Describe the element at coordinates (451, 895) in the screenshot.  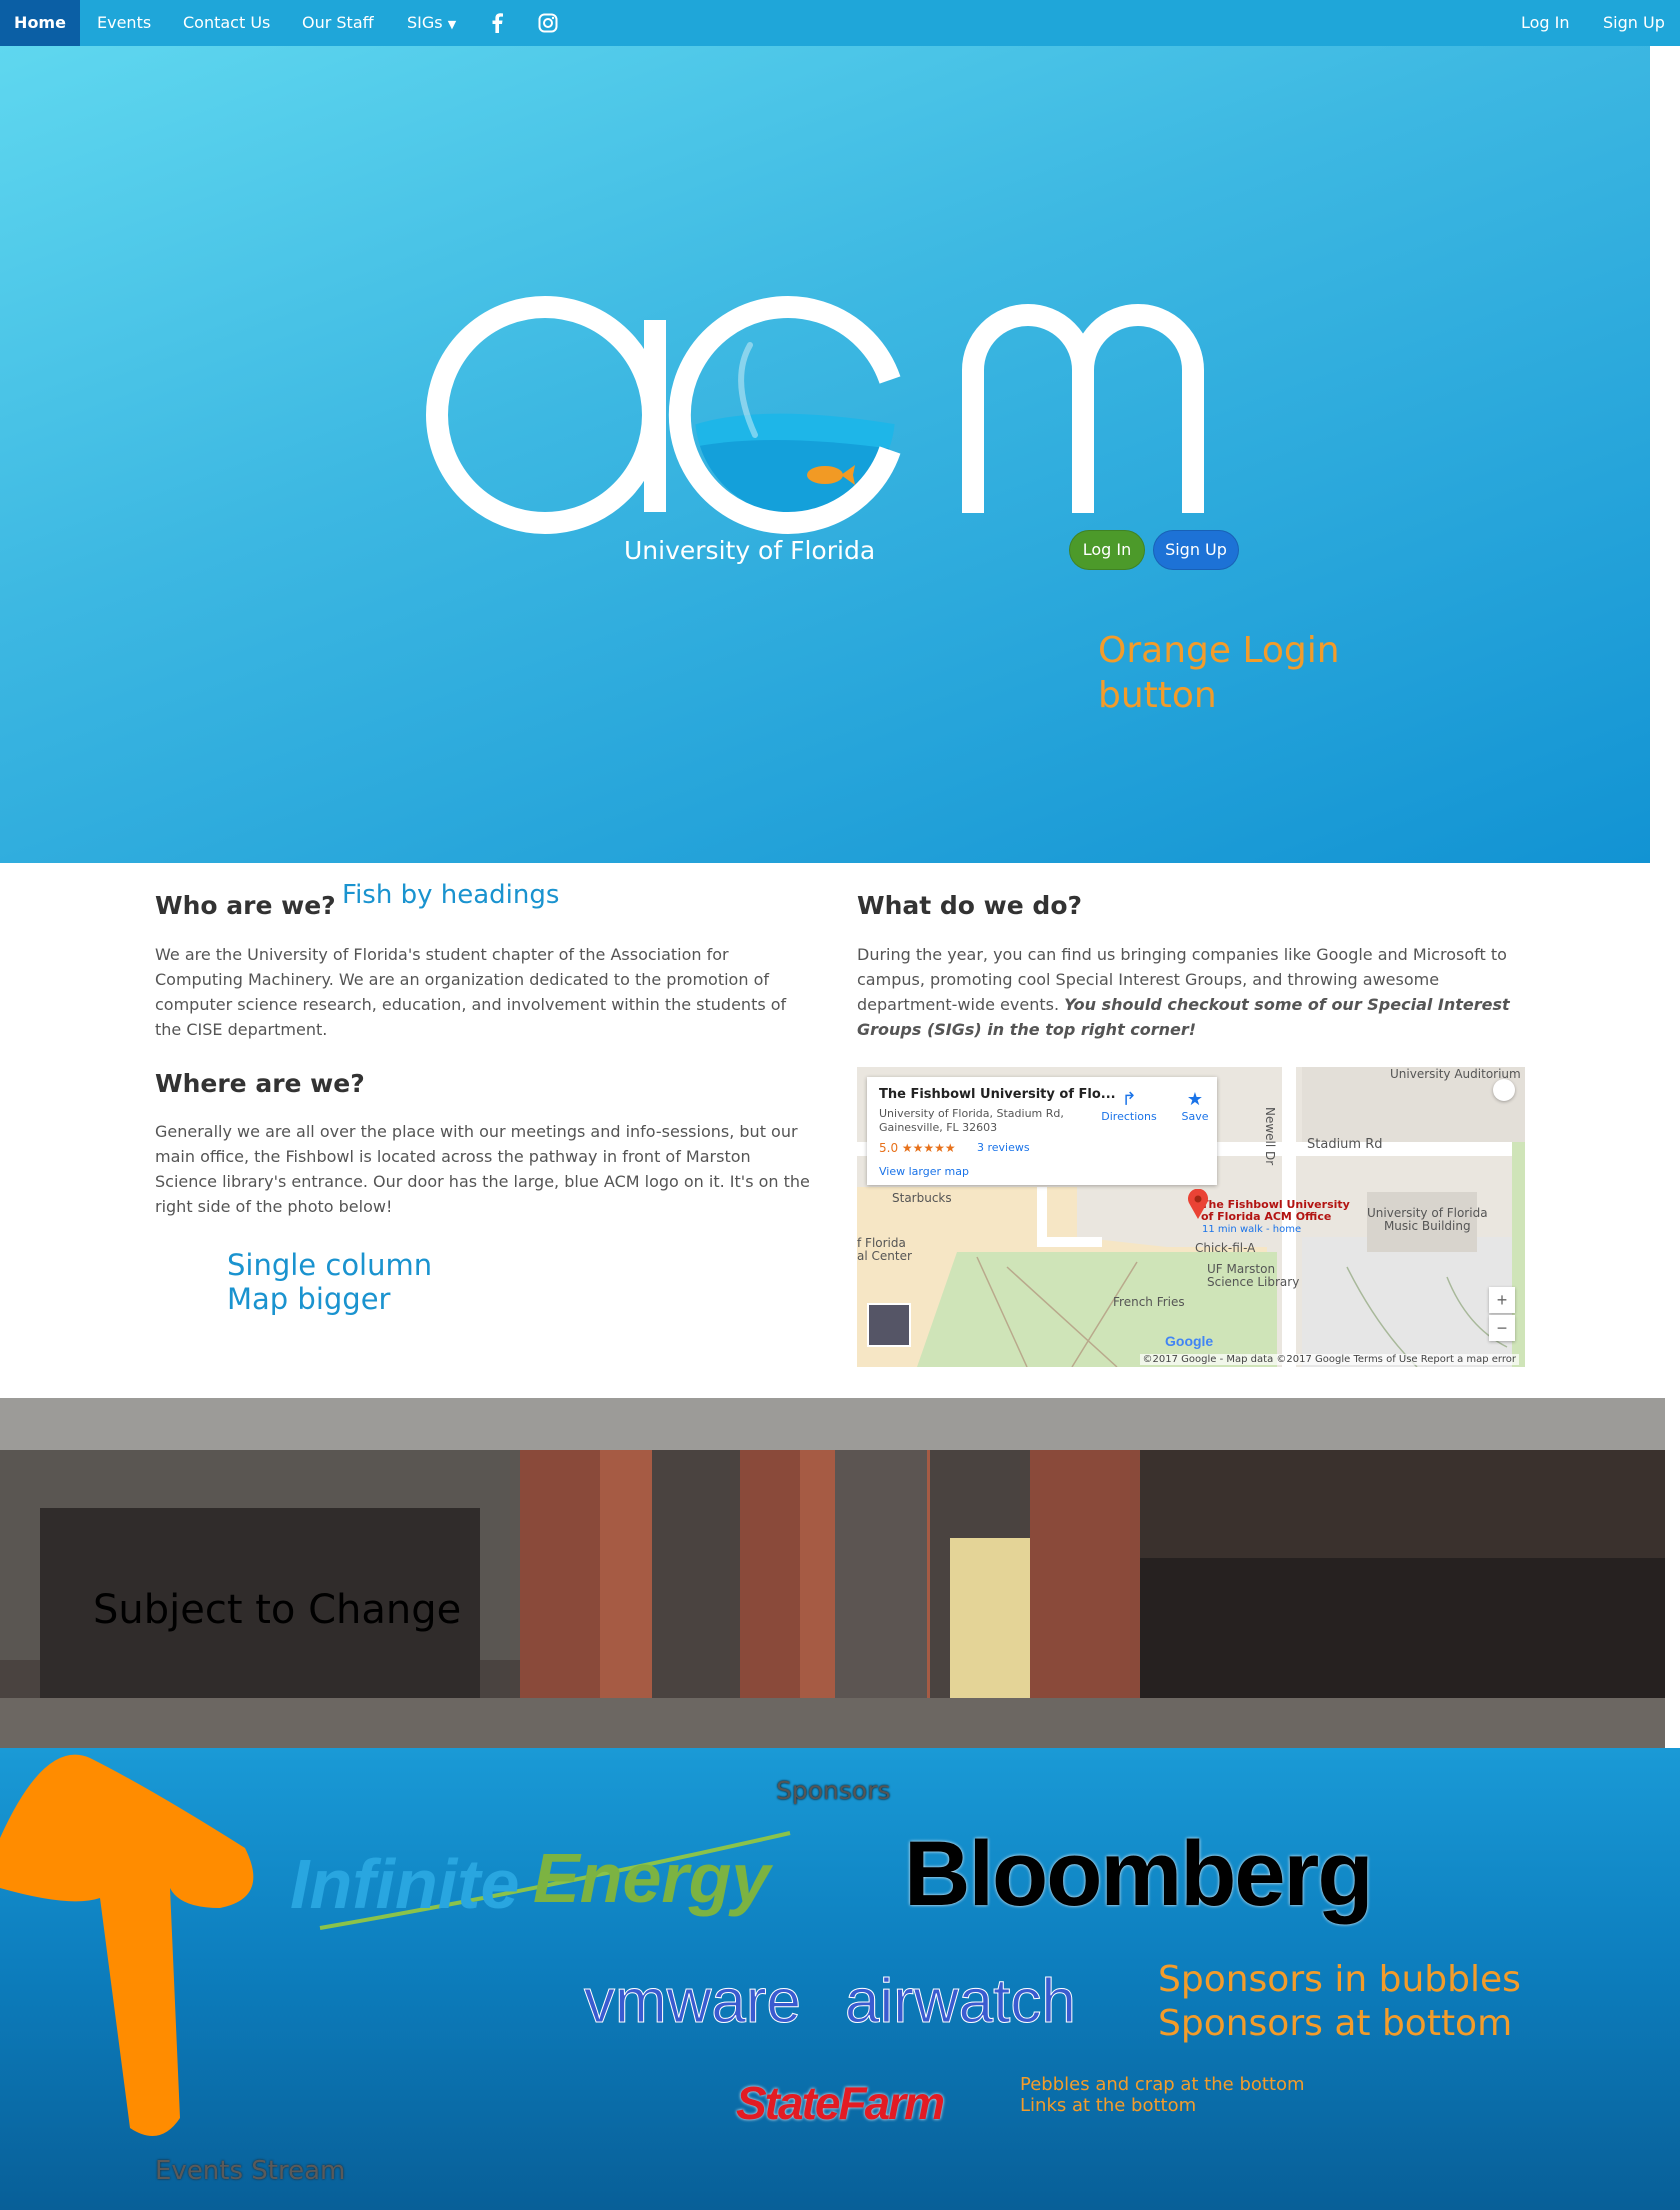
I see `annotation-fish-headings: Fish by headings` at that location.